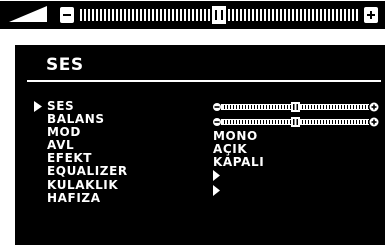 This screenshot has width=385, height=248. I want to click on hafiza-value-row, so click(296, 204).